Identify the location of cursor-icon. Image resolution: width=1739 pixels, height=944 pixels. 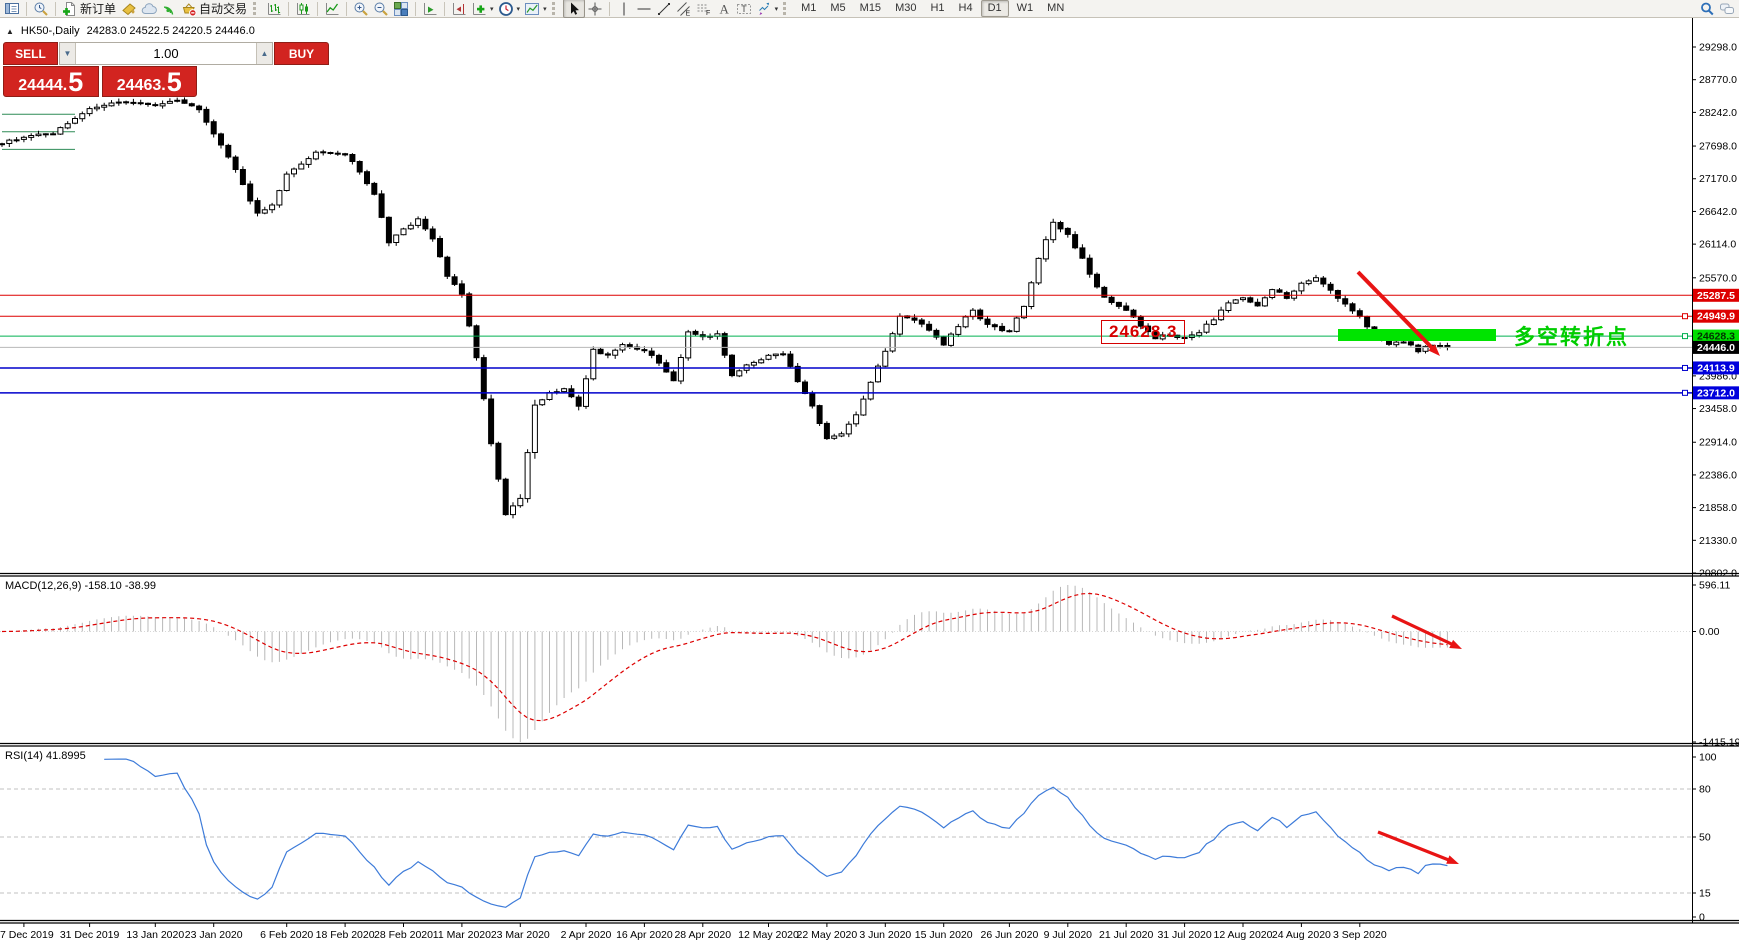
(573, 9).